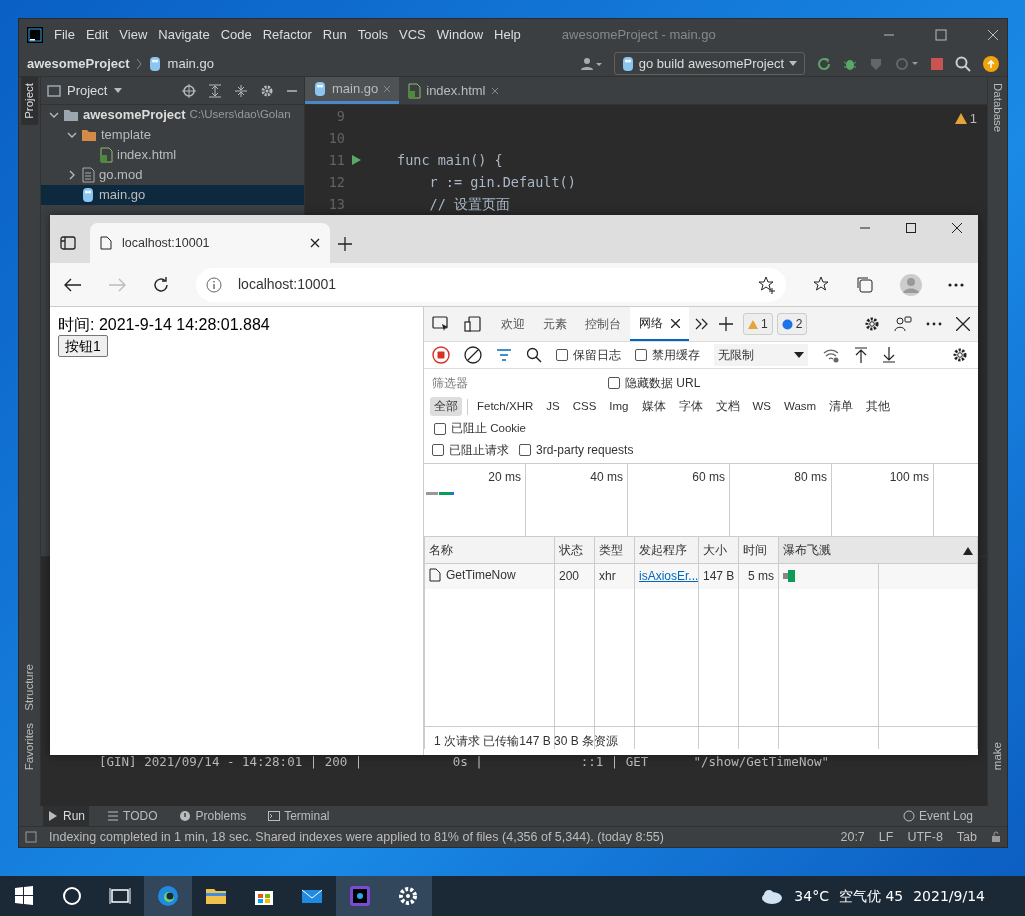  Describe the element at coordinates (87, 90) in the screenshot. I see `panel-title: Project` at that location.